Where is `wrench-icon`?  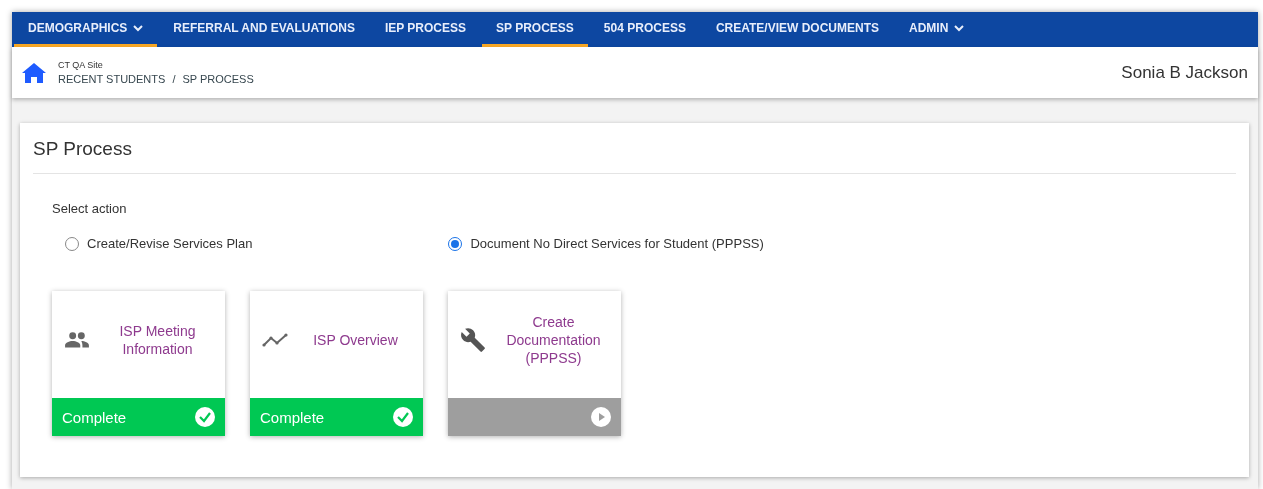 wrench-icon is located at coordinates (473, 339).